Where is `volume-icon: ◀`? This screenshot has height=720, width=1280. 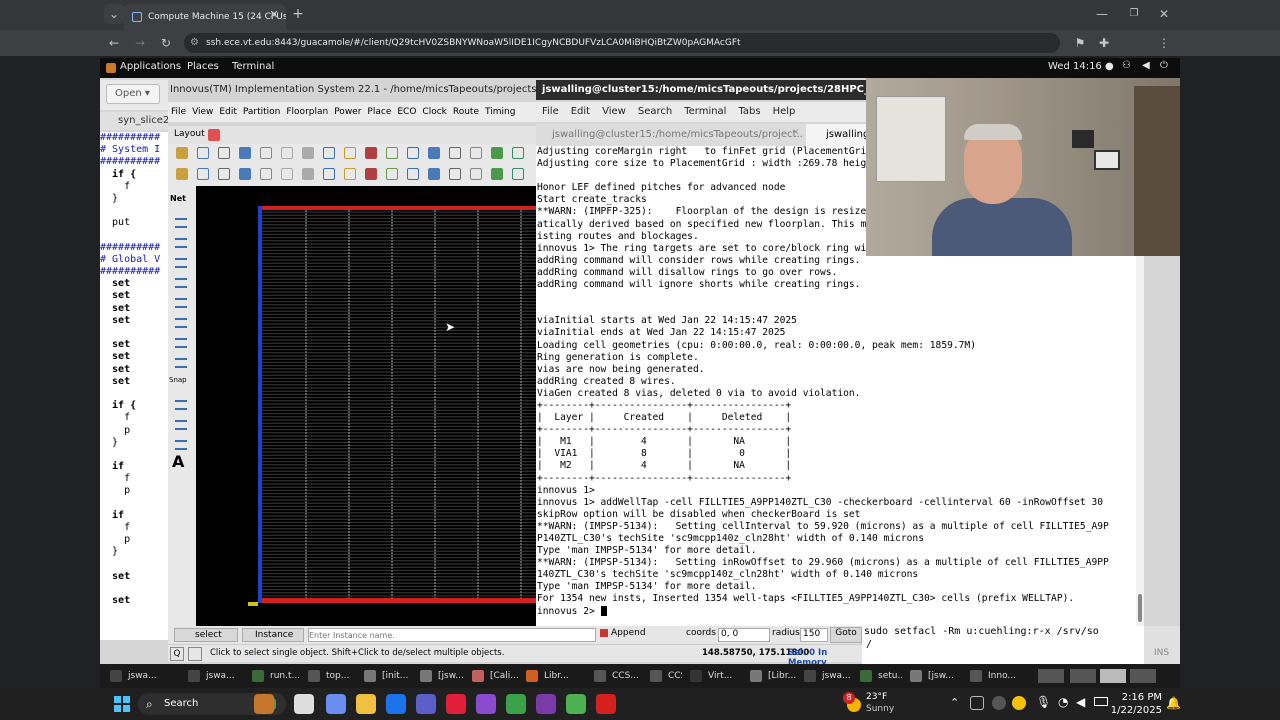 volume-icon: ◀ is located at coordinates (1080, 702).